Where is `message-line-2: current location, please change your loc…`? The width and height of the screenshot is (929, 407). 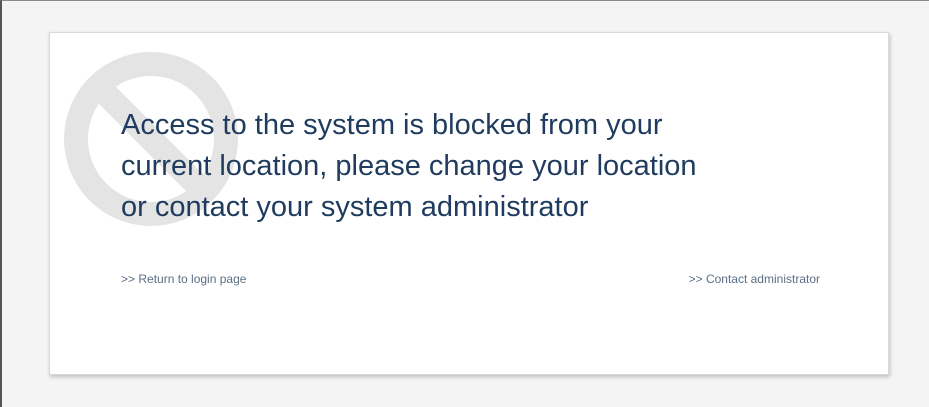
message-line-2: current location, please change your loc… is located at coordinates (409, 166).